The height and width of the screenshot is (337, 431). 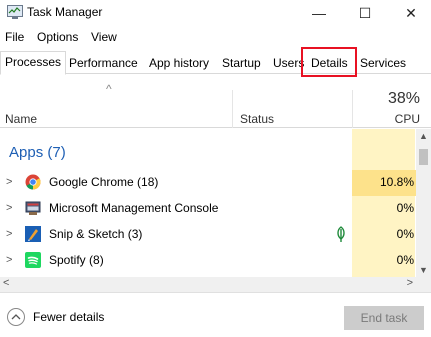 I want to click on chevron-up-icon, so click(x=16, y=317).